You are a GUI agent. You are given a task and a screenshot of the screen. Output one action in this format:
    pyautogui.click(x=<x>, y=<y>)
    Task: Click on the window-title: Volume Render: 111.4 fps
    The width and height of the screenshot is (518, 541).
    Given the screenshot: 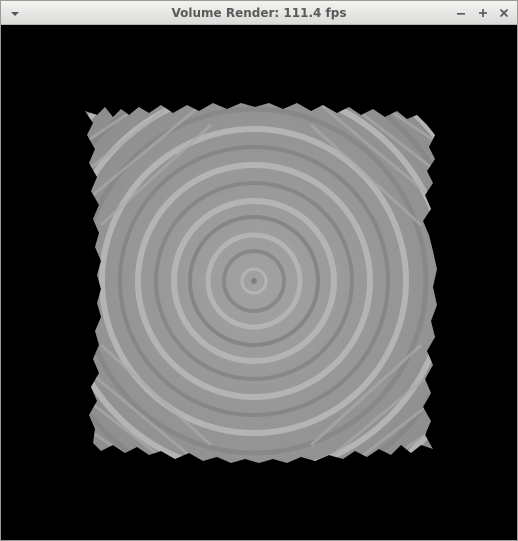 What is the action you would take?
    pyautogui.click(x=259, y=13)
    